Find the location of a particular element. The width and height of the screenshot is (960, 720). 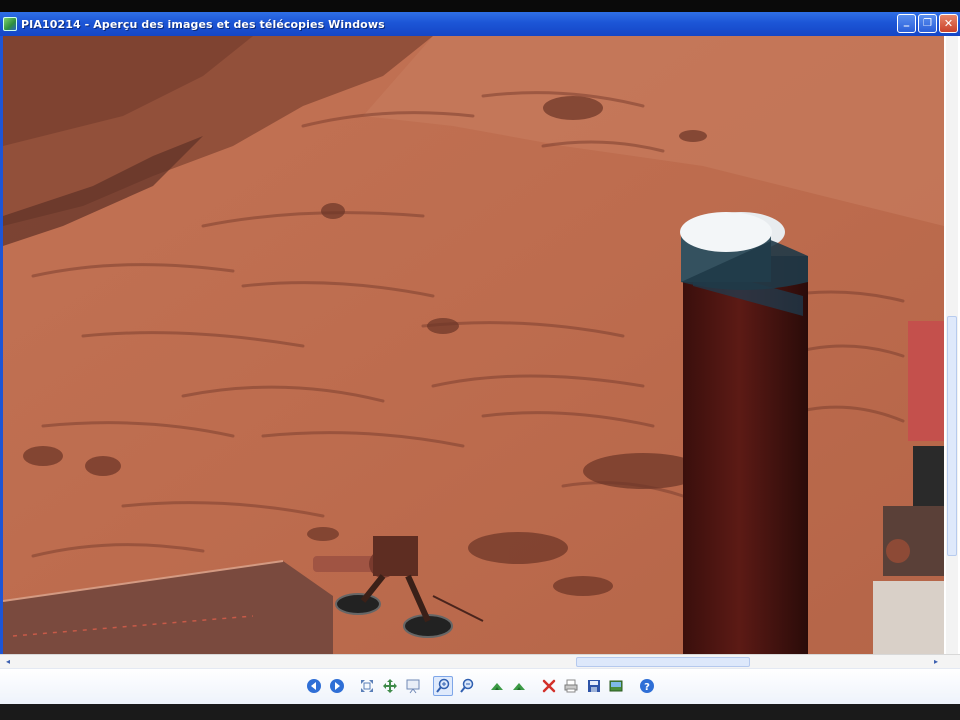

print-button is located at coordinates (571, 686).